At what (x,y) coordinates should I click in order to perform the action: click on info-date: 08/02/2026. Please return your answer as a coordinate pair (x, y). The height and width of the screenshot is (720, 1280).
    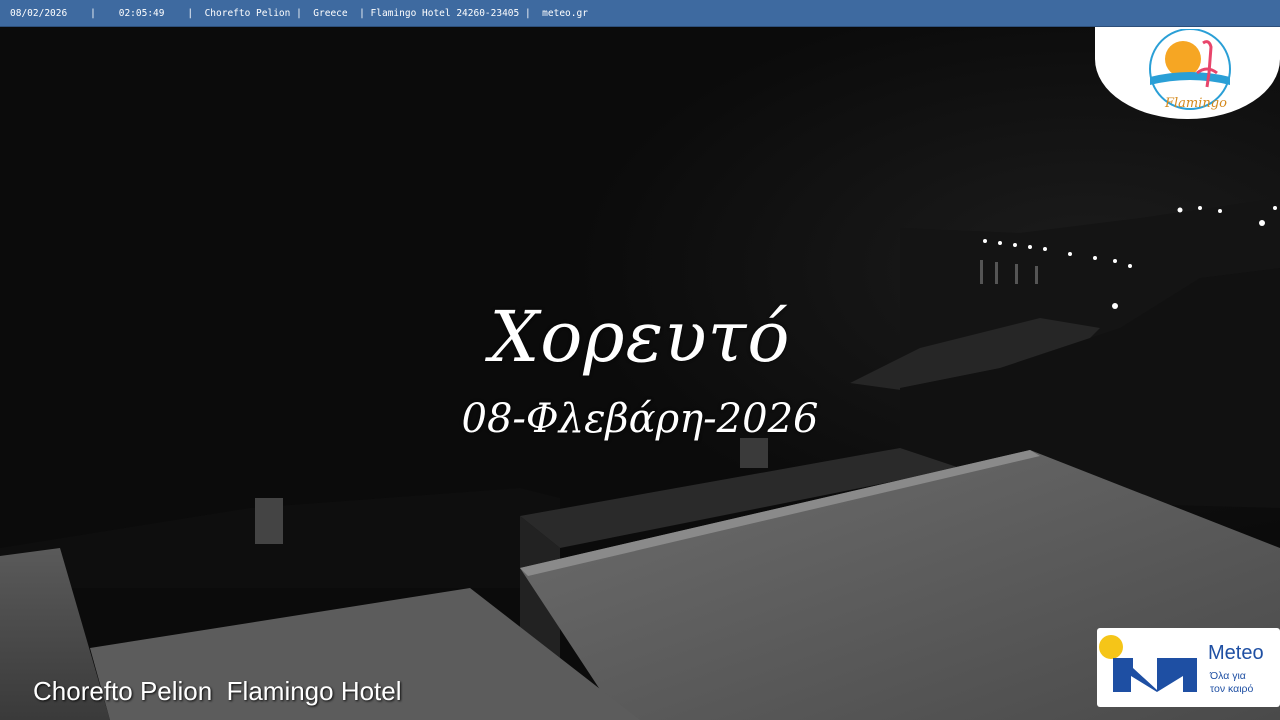
    Looking at the image, I should click on (39, 13).